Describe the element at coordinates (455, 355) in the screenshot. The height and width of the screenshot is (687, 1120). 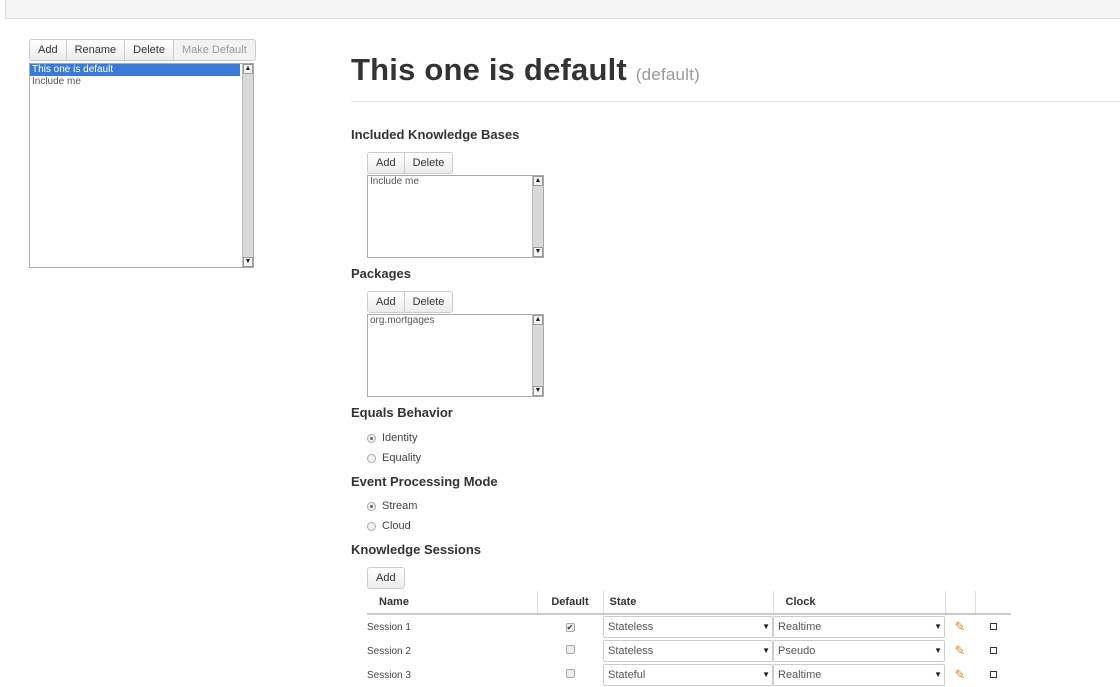
I see `packages-list: org.mortgages ▲ ▼` at that location.